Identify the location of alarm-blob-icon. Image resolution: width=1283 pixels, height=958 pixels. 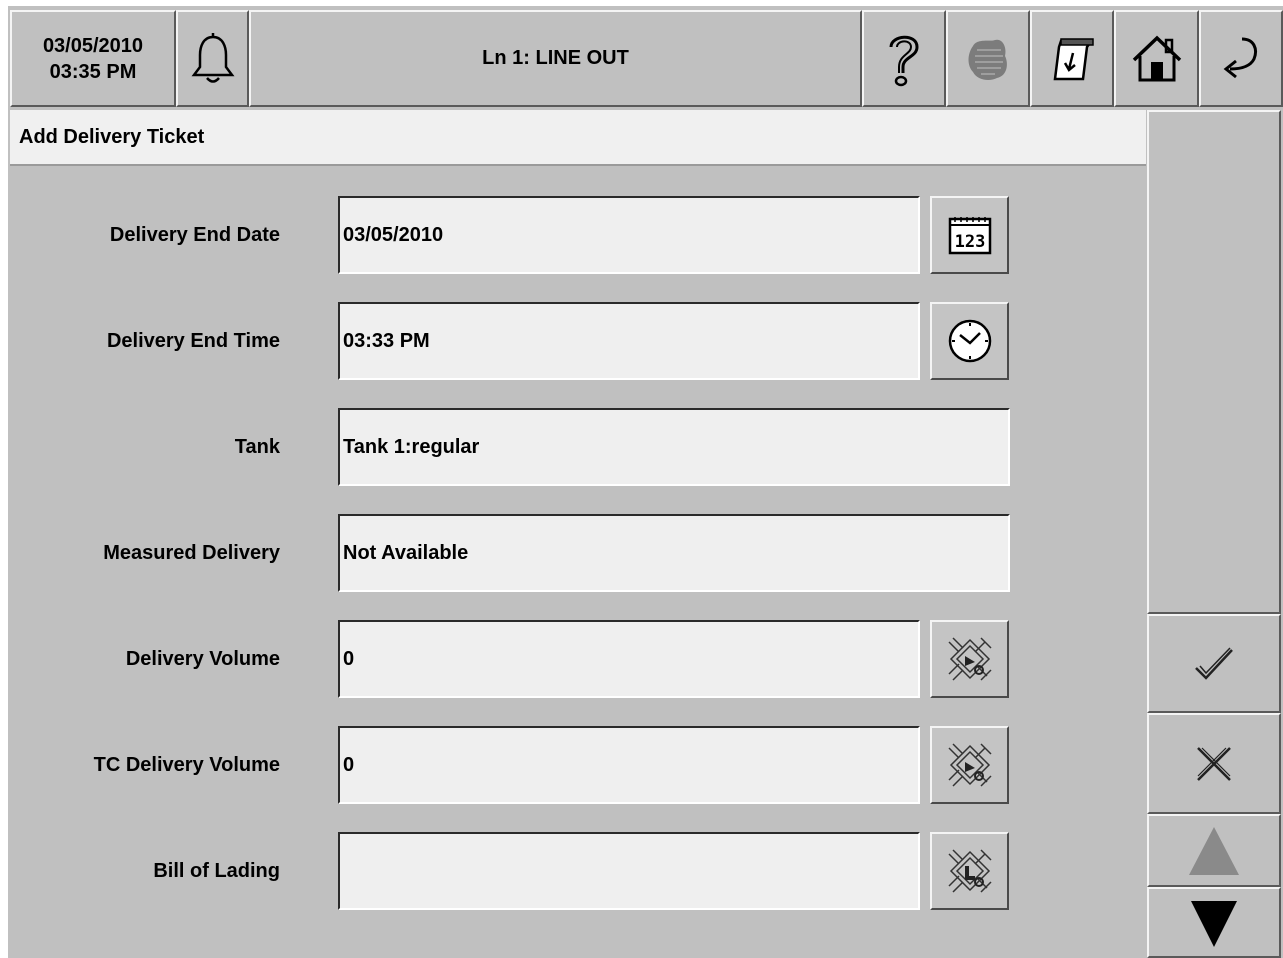
(987, 59).